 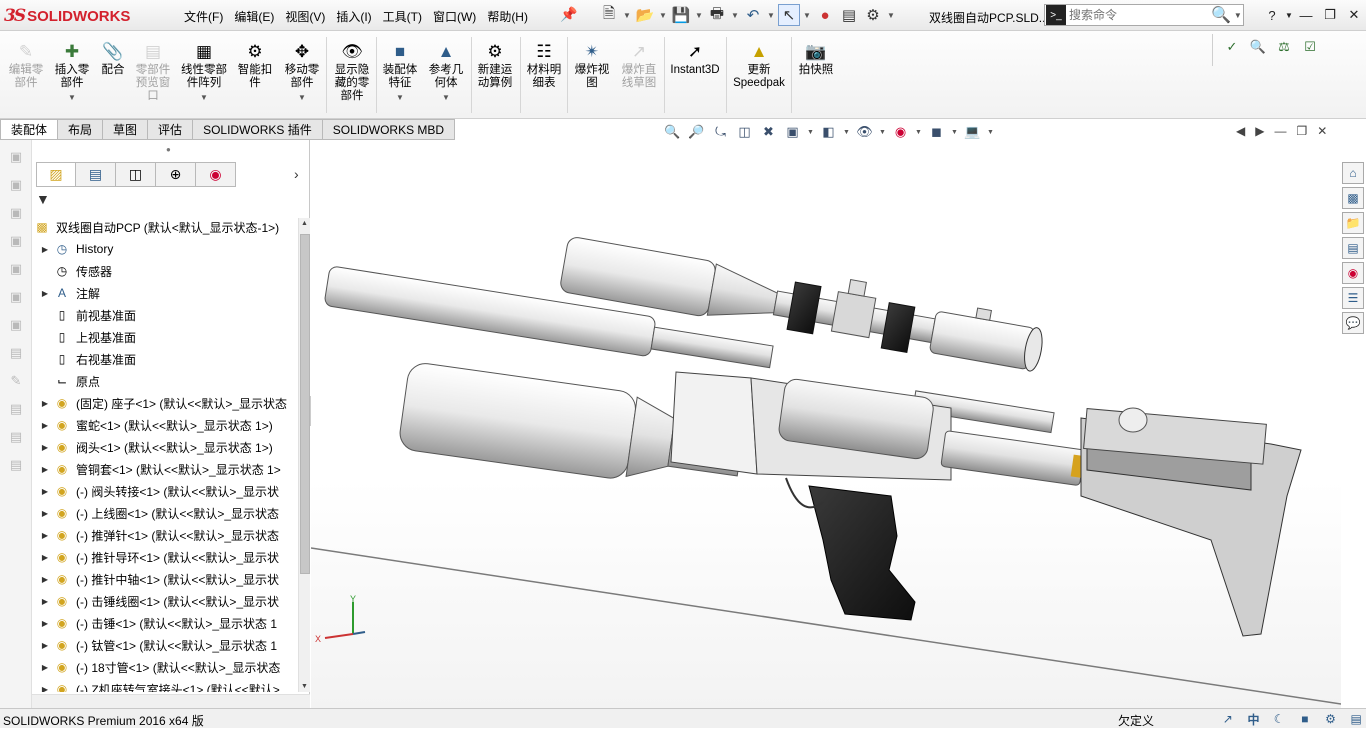 What do you see at coordinates (1305, 719) in the screenshot?
I see `tray-icon-1: ■` at bounding box center [1305, 719].